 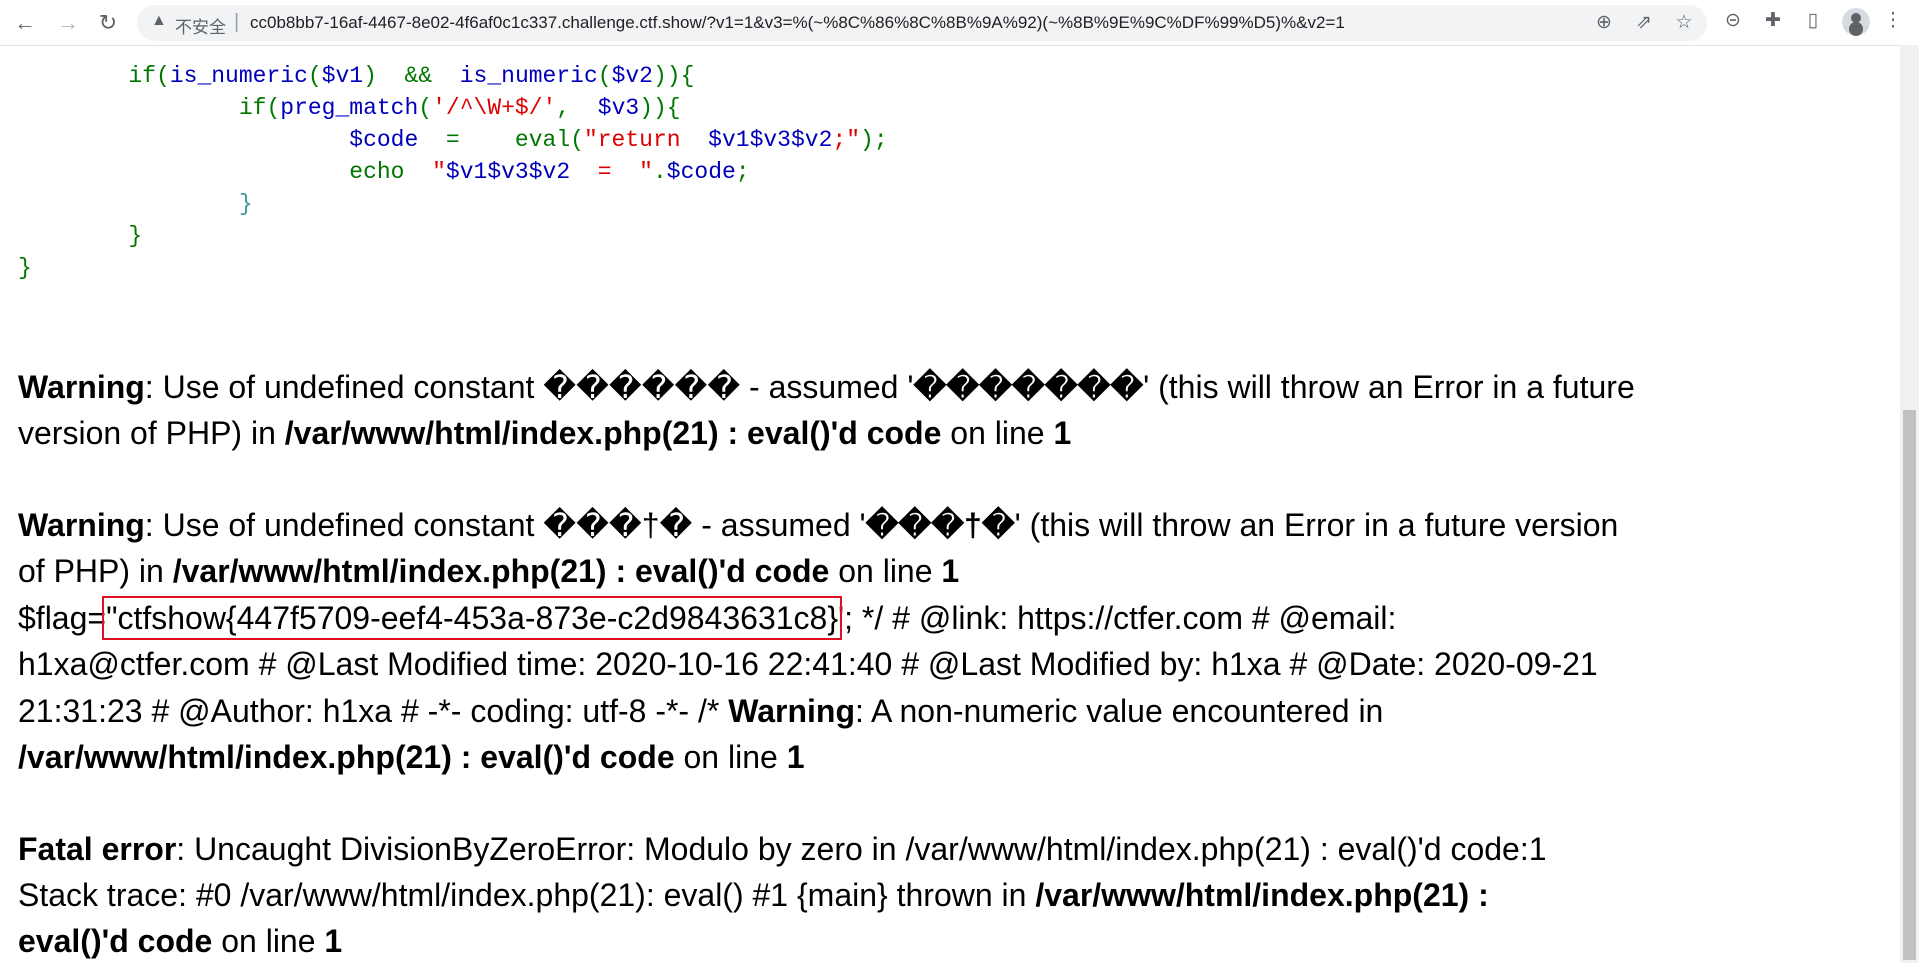 What do you see at coordinates (1028, 387) in the screenshot?
I see `output-text: �������` at bounding box center [1028, 387].